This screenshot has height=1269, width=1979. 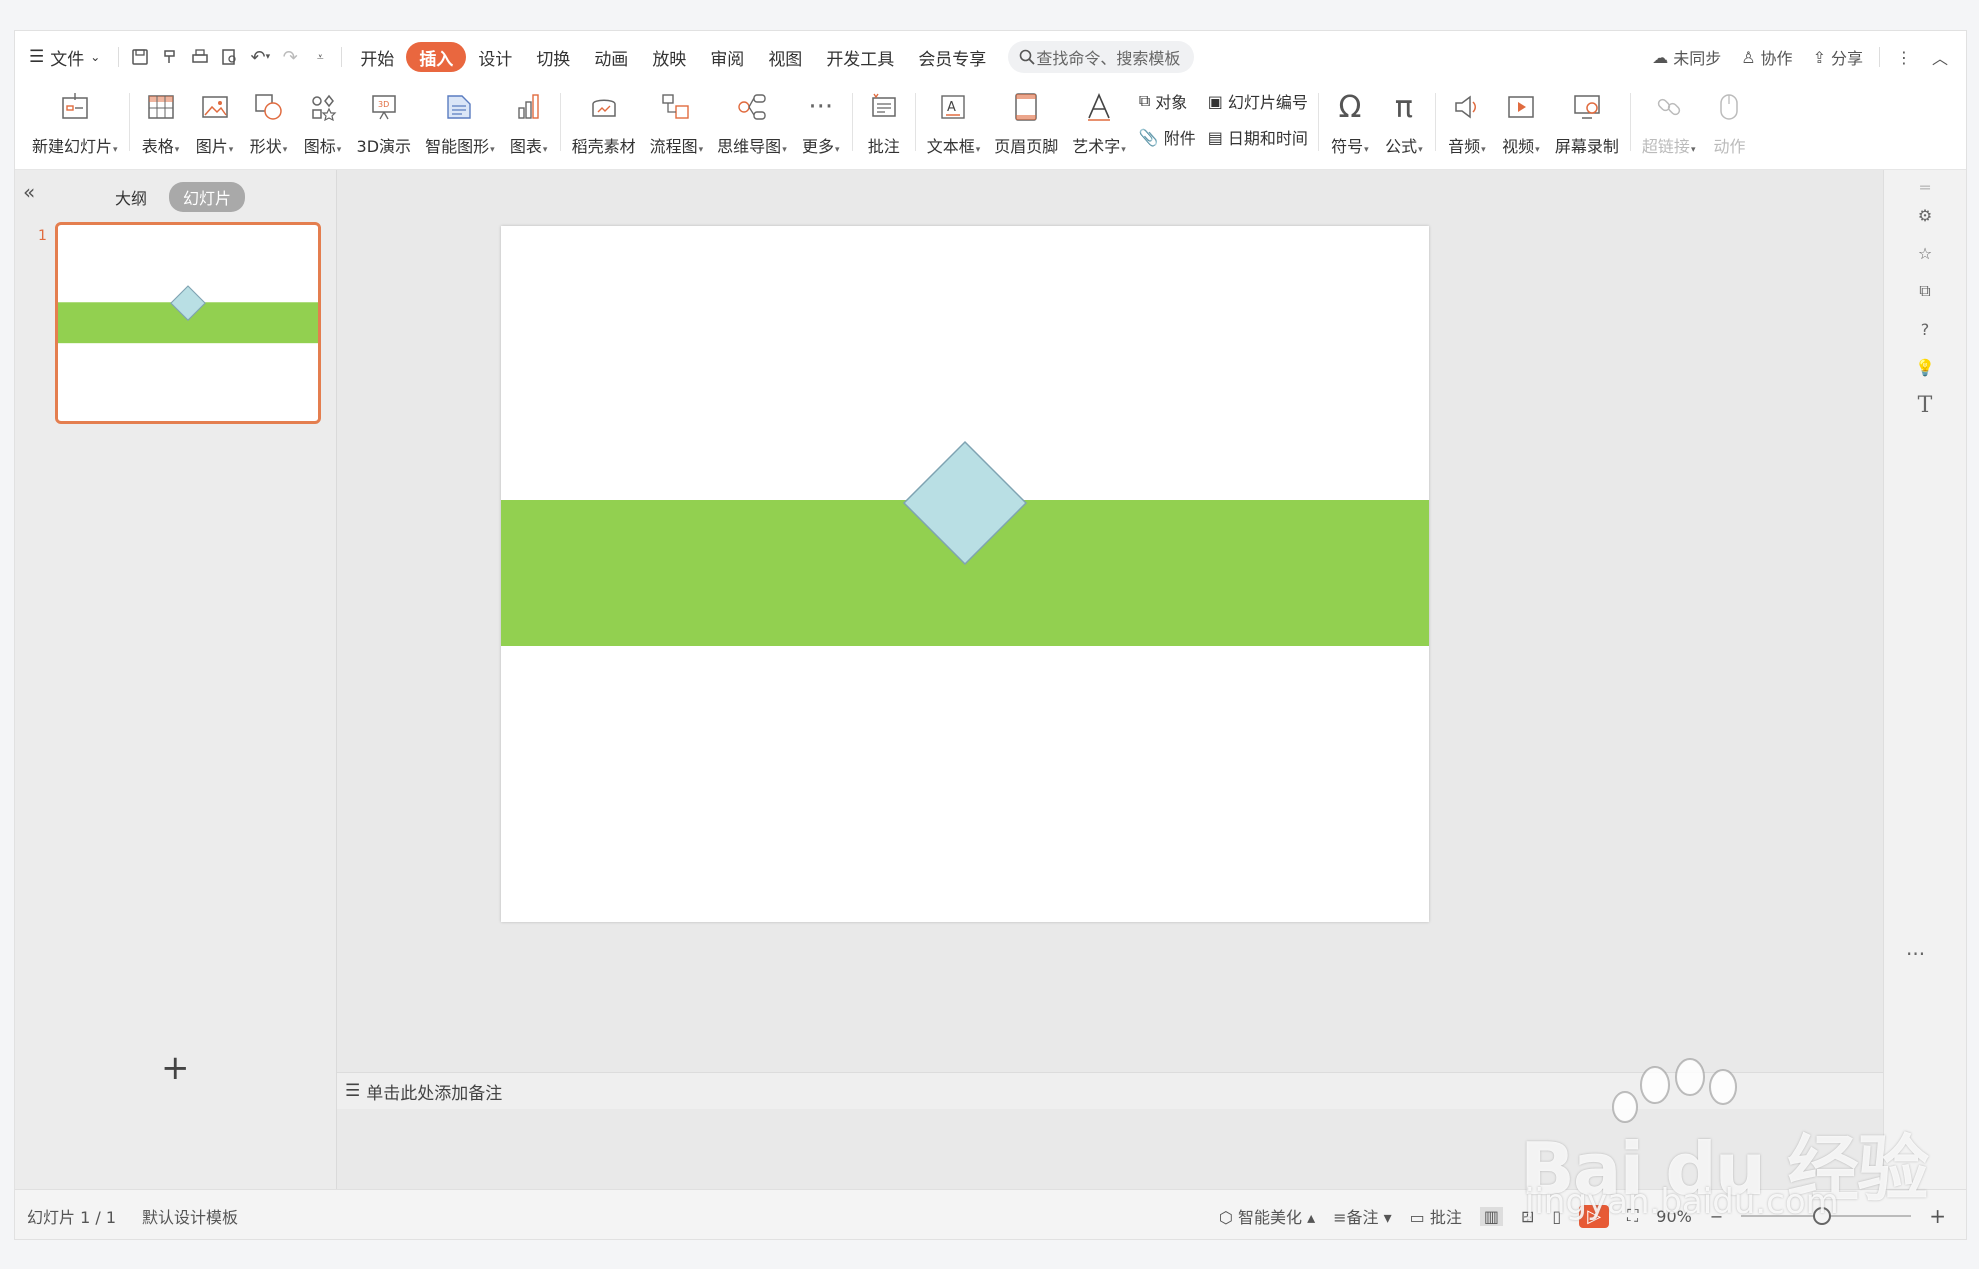 I want to click on comment-box-icon: ▭, so click(x=1419, y=1217).